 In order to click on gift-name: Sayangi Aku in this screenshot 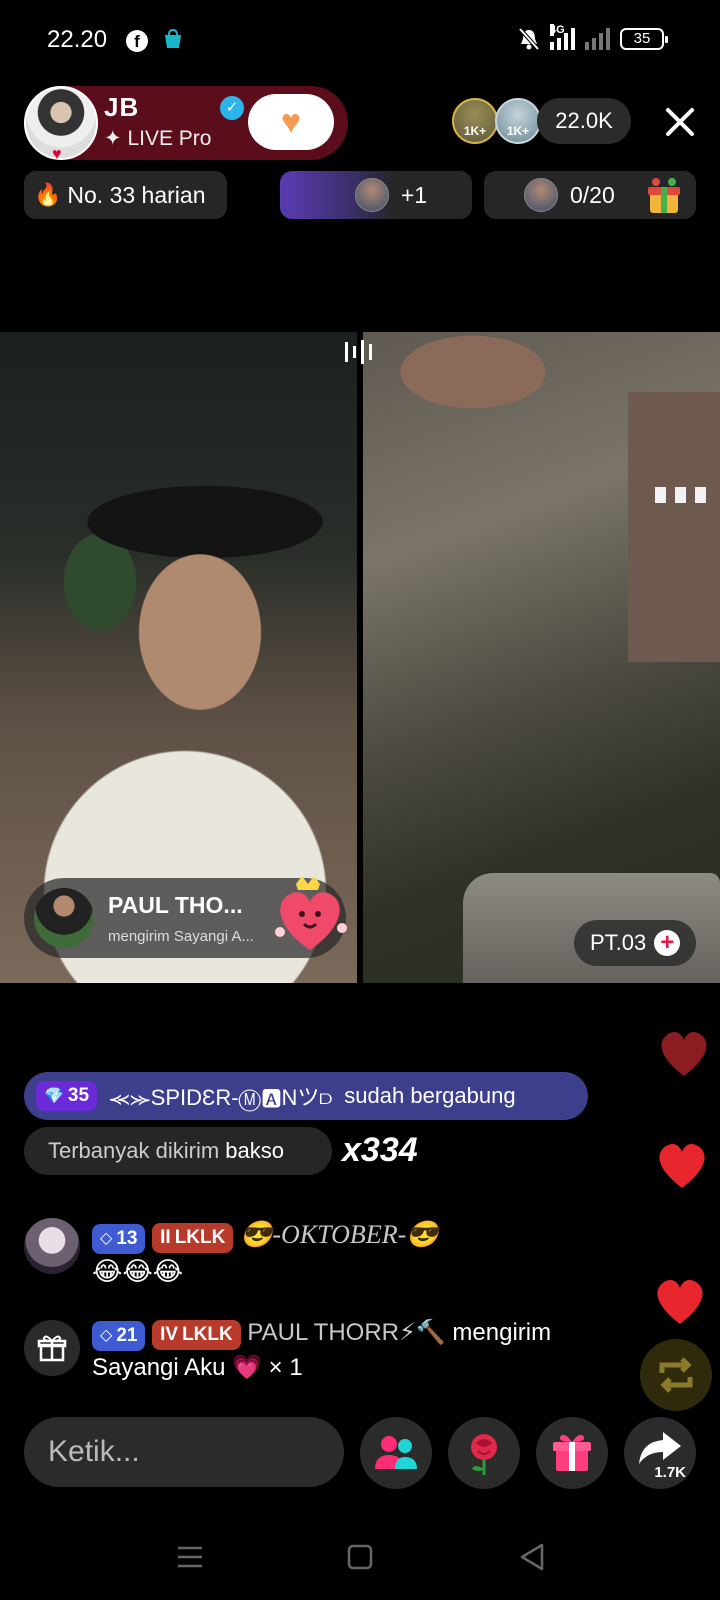, I will do `click(159, 1367)`.